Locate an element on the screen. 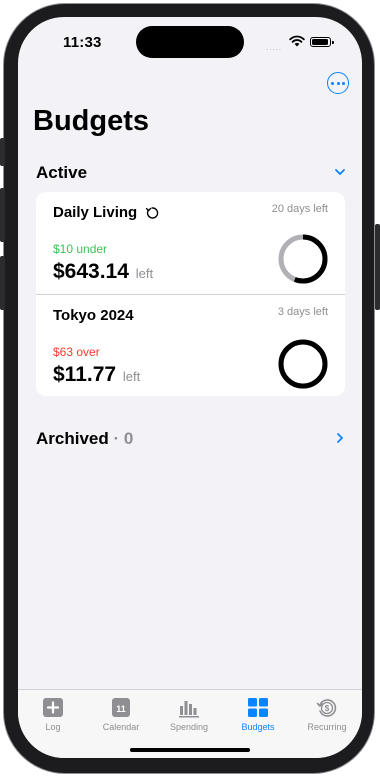 The width and height of the screenshot is (380, 777). home-indicator is located at coordinates (190, 750).